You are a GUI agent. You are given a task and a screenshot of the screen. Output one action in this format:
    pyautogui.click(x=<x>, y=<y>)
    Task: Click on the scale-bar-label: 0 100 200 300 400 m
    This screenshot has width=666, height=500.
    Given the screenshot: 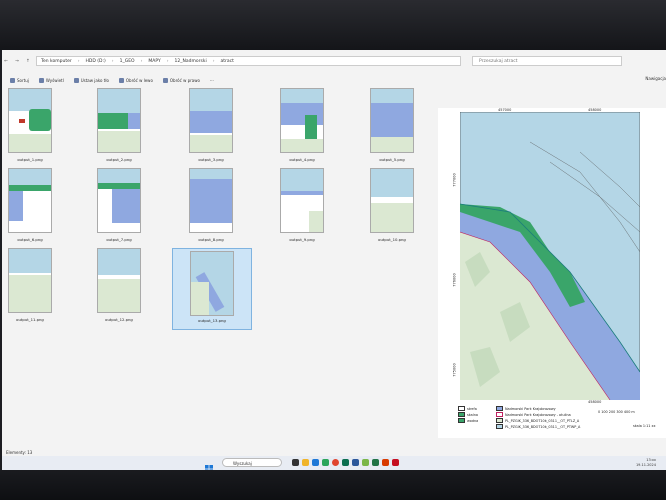 What is the action you would take?
    pyautogui.click(x=616, y=412)
    